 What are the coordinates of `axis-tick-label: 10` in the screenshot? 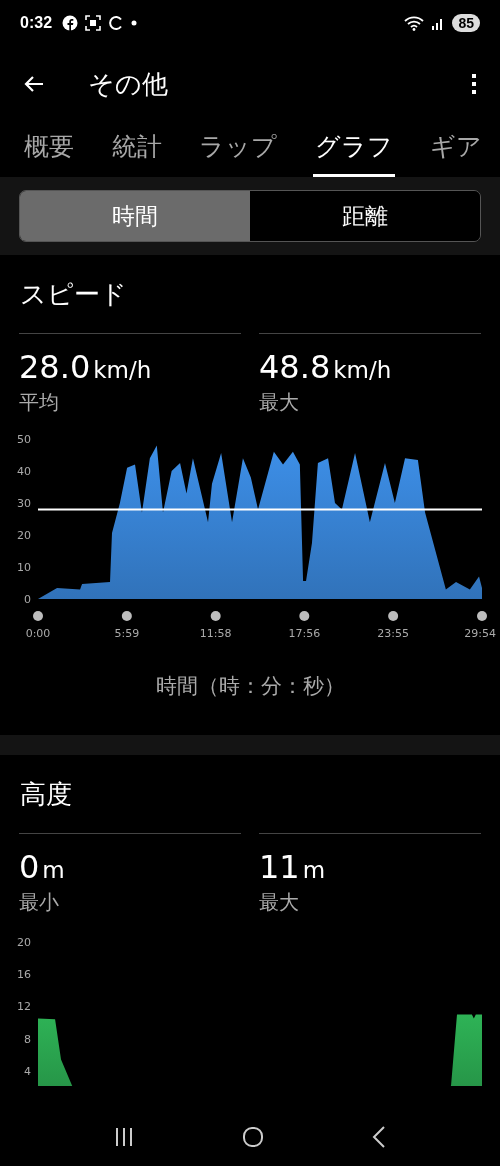 It's located at (24, 567).